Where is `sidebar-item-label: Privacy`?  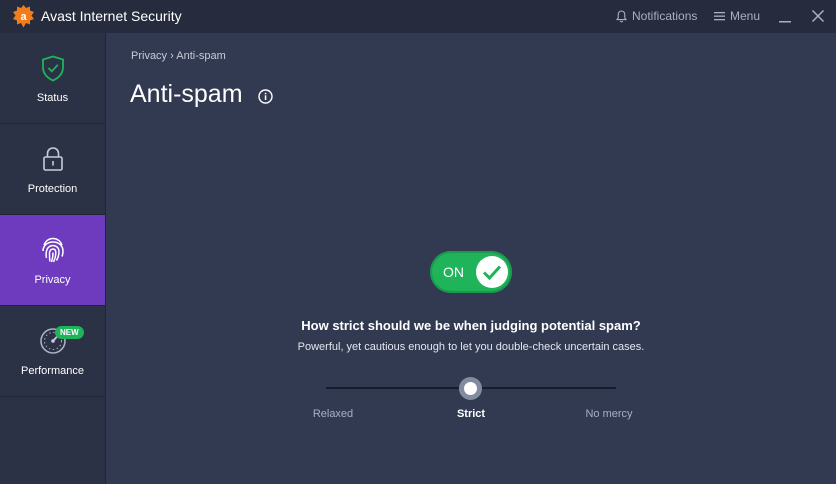
sidebar-item-label: Privacy is located at coordinates (52, 280).